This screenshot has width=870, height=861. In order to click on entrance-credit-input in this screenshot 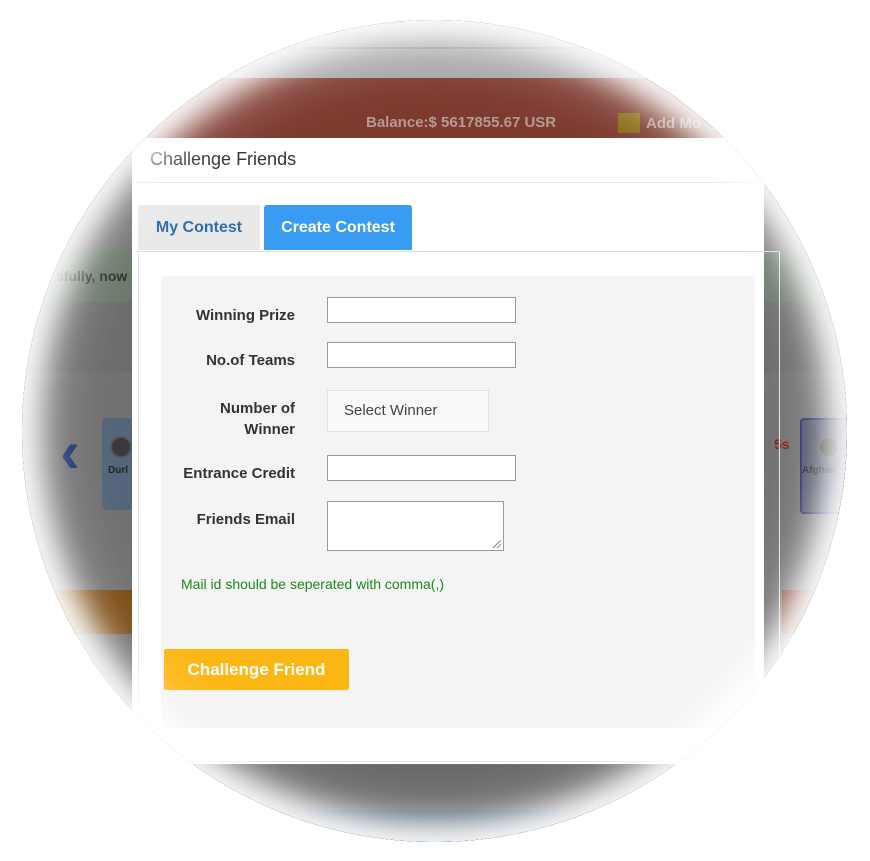, I will do `click(421, 468)`.